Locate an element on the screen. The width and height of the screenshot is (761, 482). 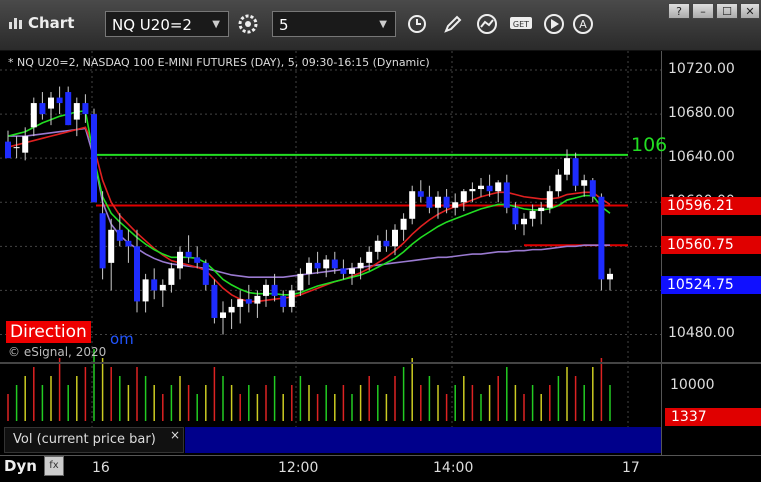
dynamic-label: Dyn is located at coordinates (20, 466).